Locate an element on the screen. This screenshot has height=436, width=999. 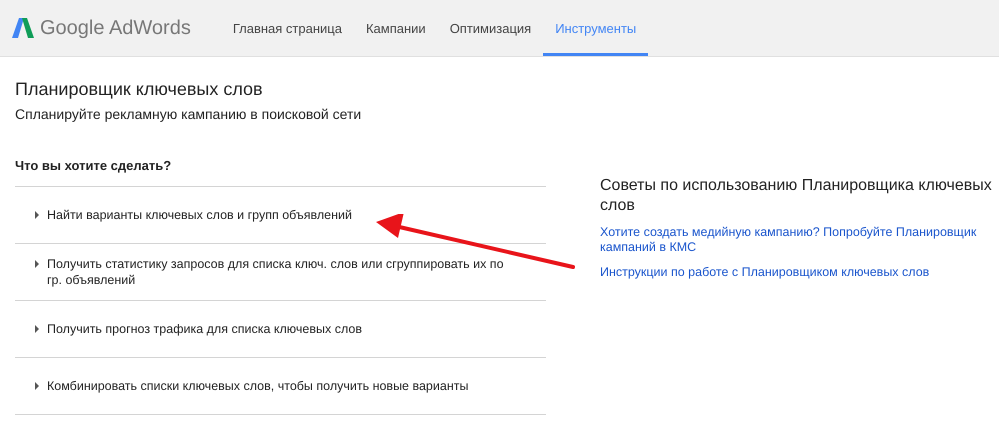
nav-tab: Оптимизация is located at coordinates (491, 29).